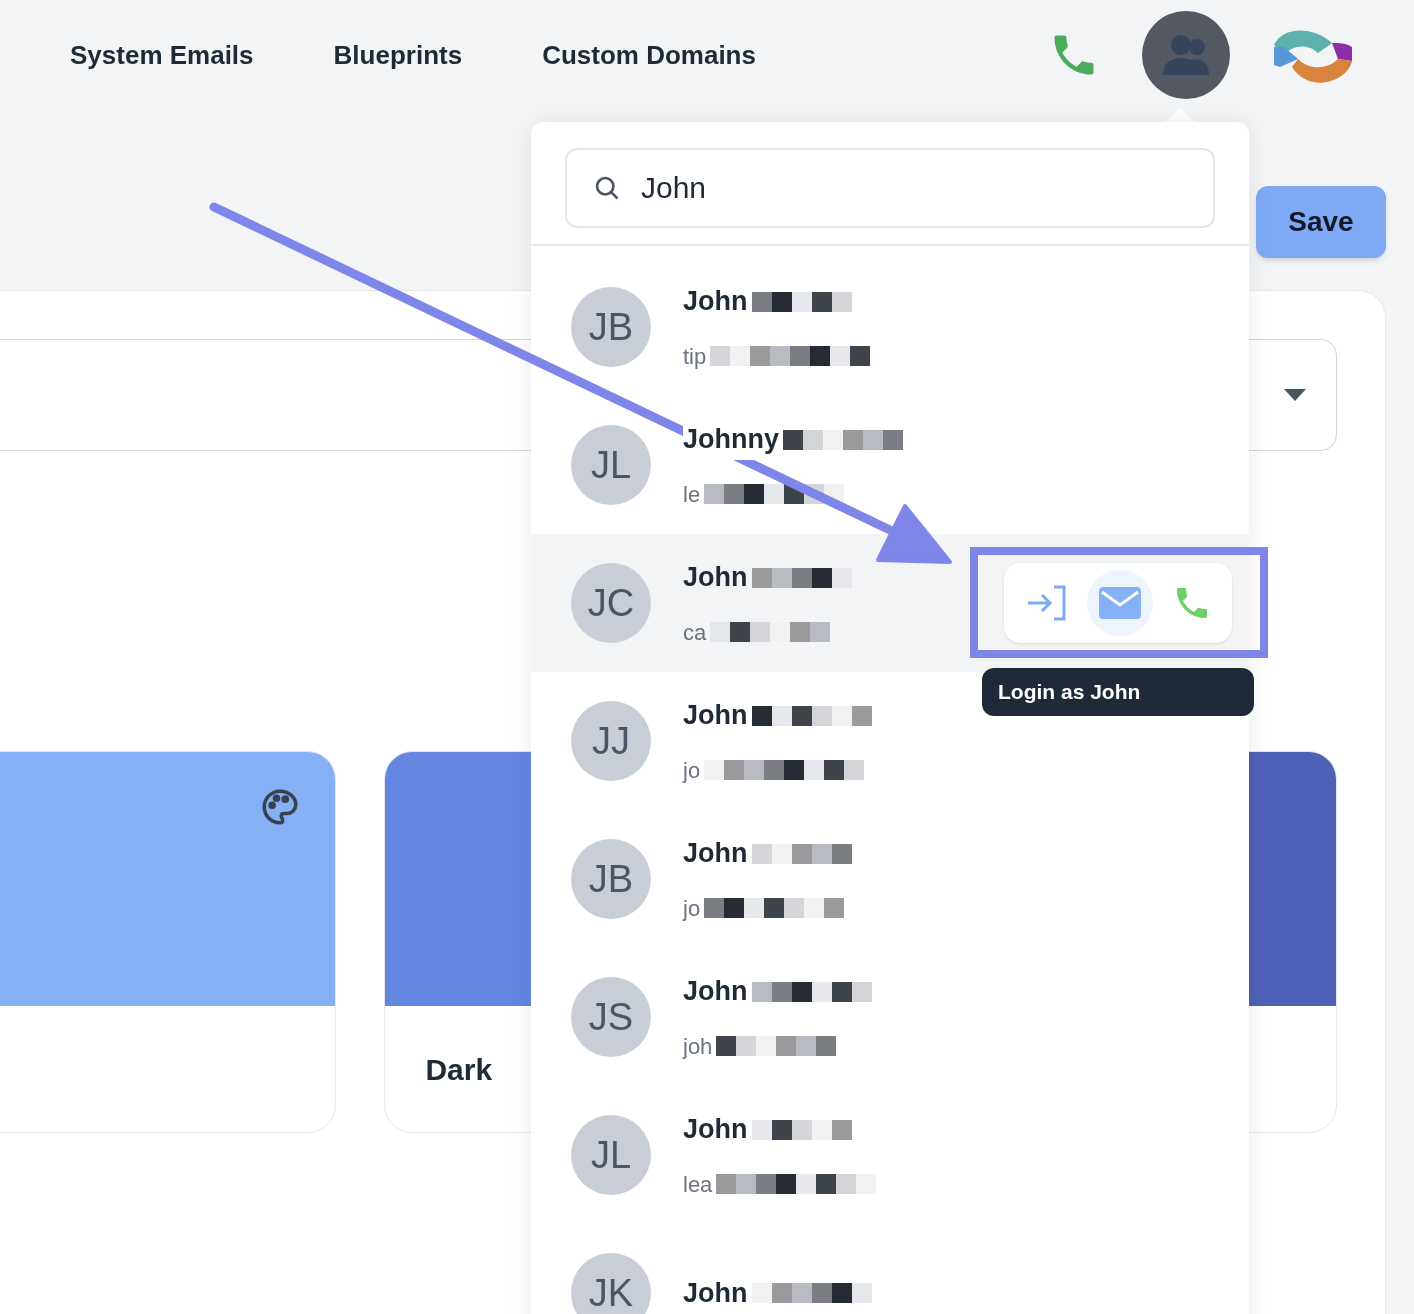  Describe the element at coordinates (611, 1017) in the screenshot. I see `avatar: JS` at that location.